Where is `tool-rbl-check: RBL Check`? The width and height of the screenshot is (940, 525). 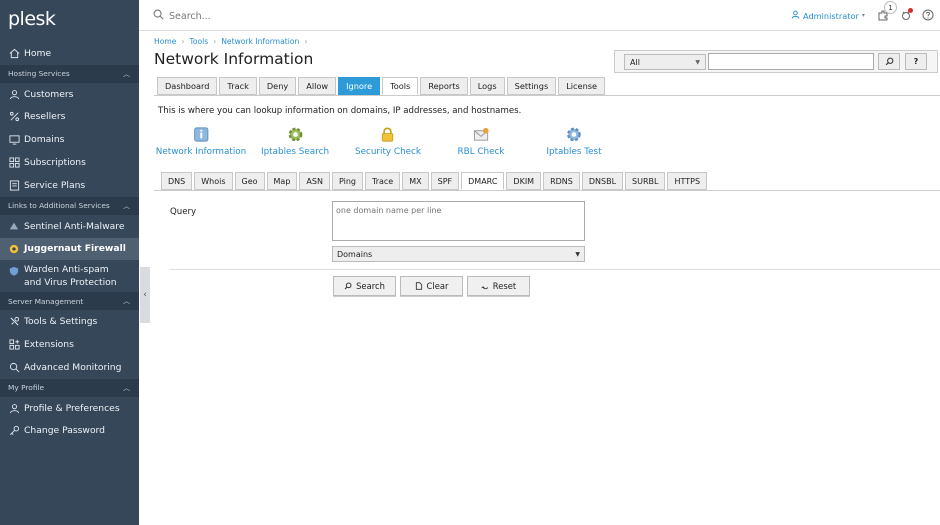
tool-rbl-check: RBL Check is located at coordinates (481, 141).